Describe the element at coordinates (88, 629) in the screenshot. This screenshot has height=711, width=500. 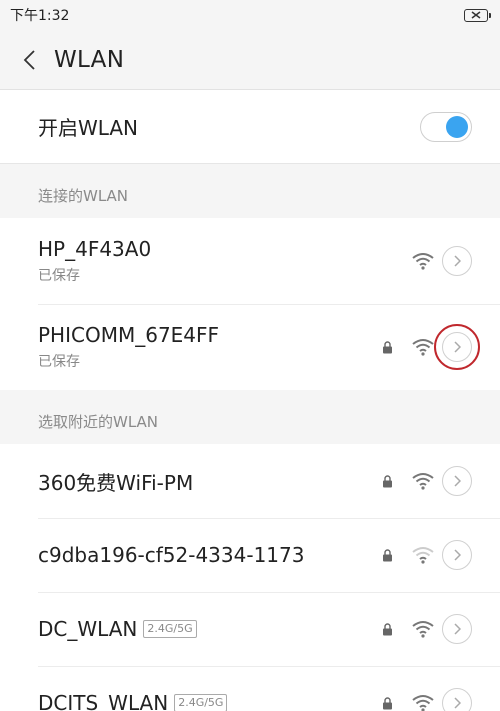
I see `network-name-text: DC_WLAN` at that location.